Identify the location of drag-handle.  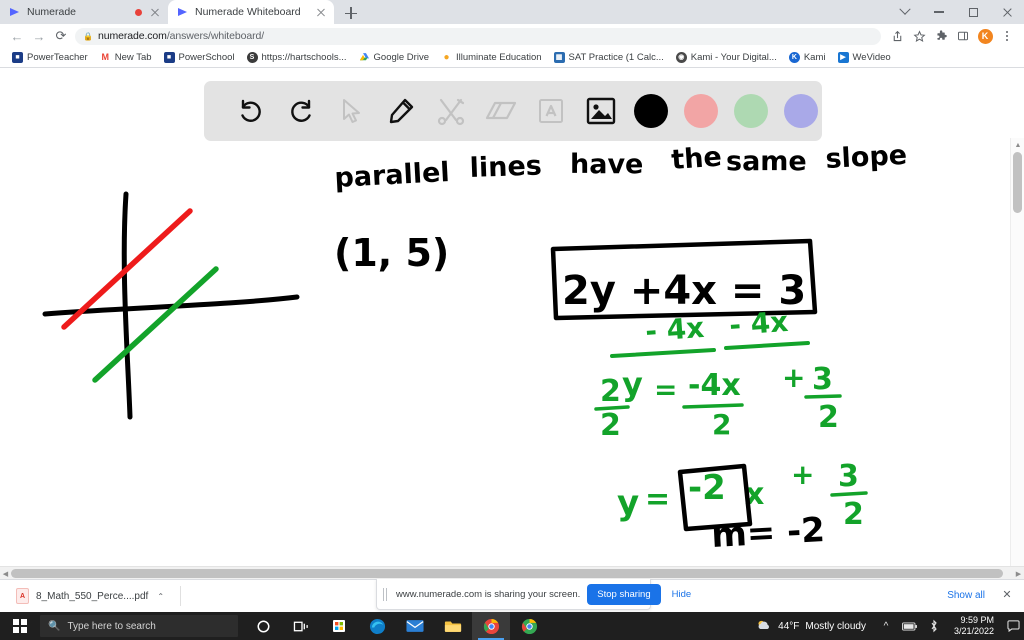
(386, 594).